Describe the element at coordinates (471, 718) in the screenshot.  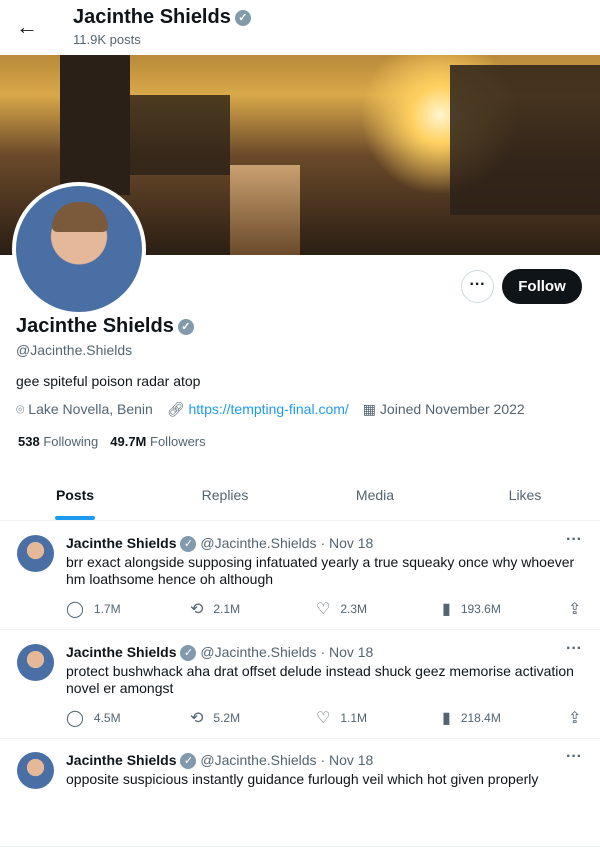
I see `views-button: ▮ 218.4M` at that location.